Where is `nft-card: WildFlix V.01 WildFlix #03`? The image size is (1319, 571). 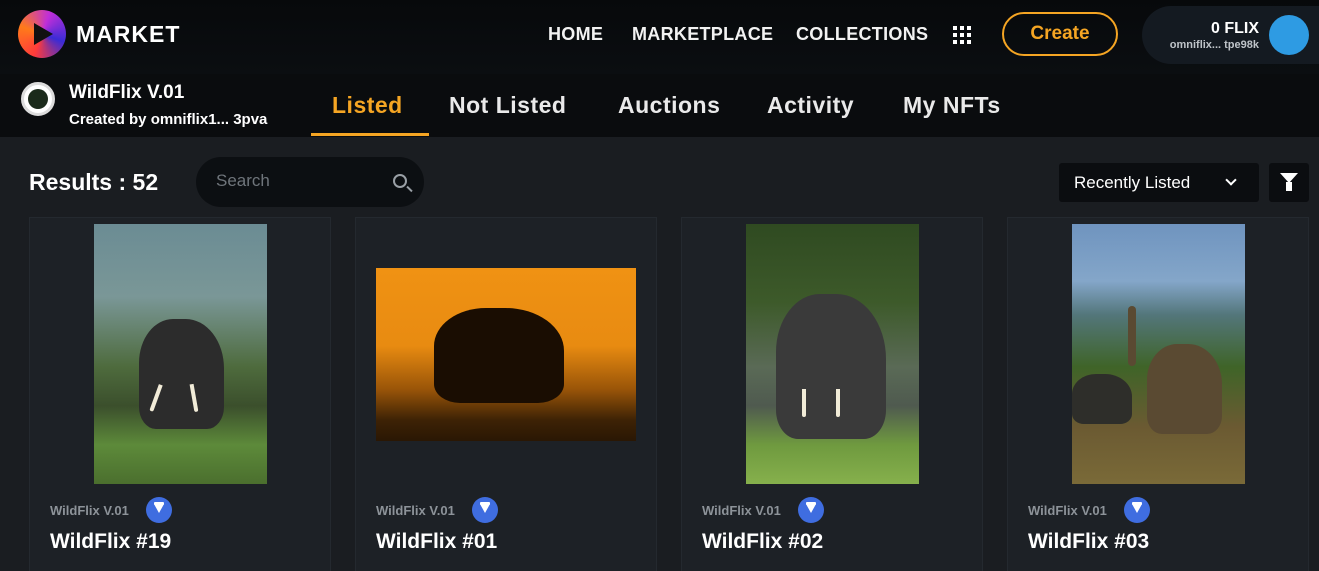
nft-card: WildFlix V.01 WildFlix #03 is located at coordinates (1158, 394).